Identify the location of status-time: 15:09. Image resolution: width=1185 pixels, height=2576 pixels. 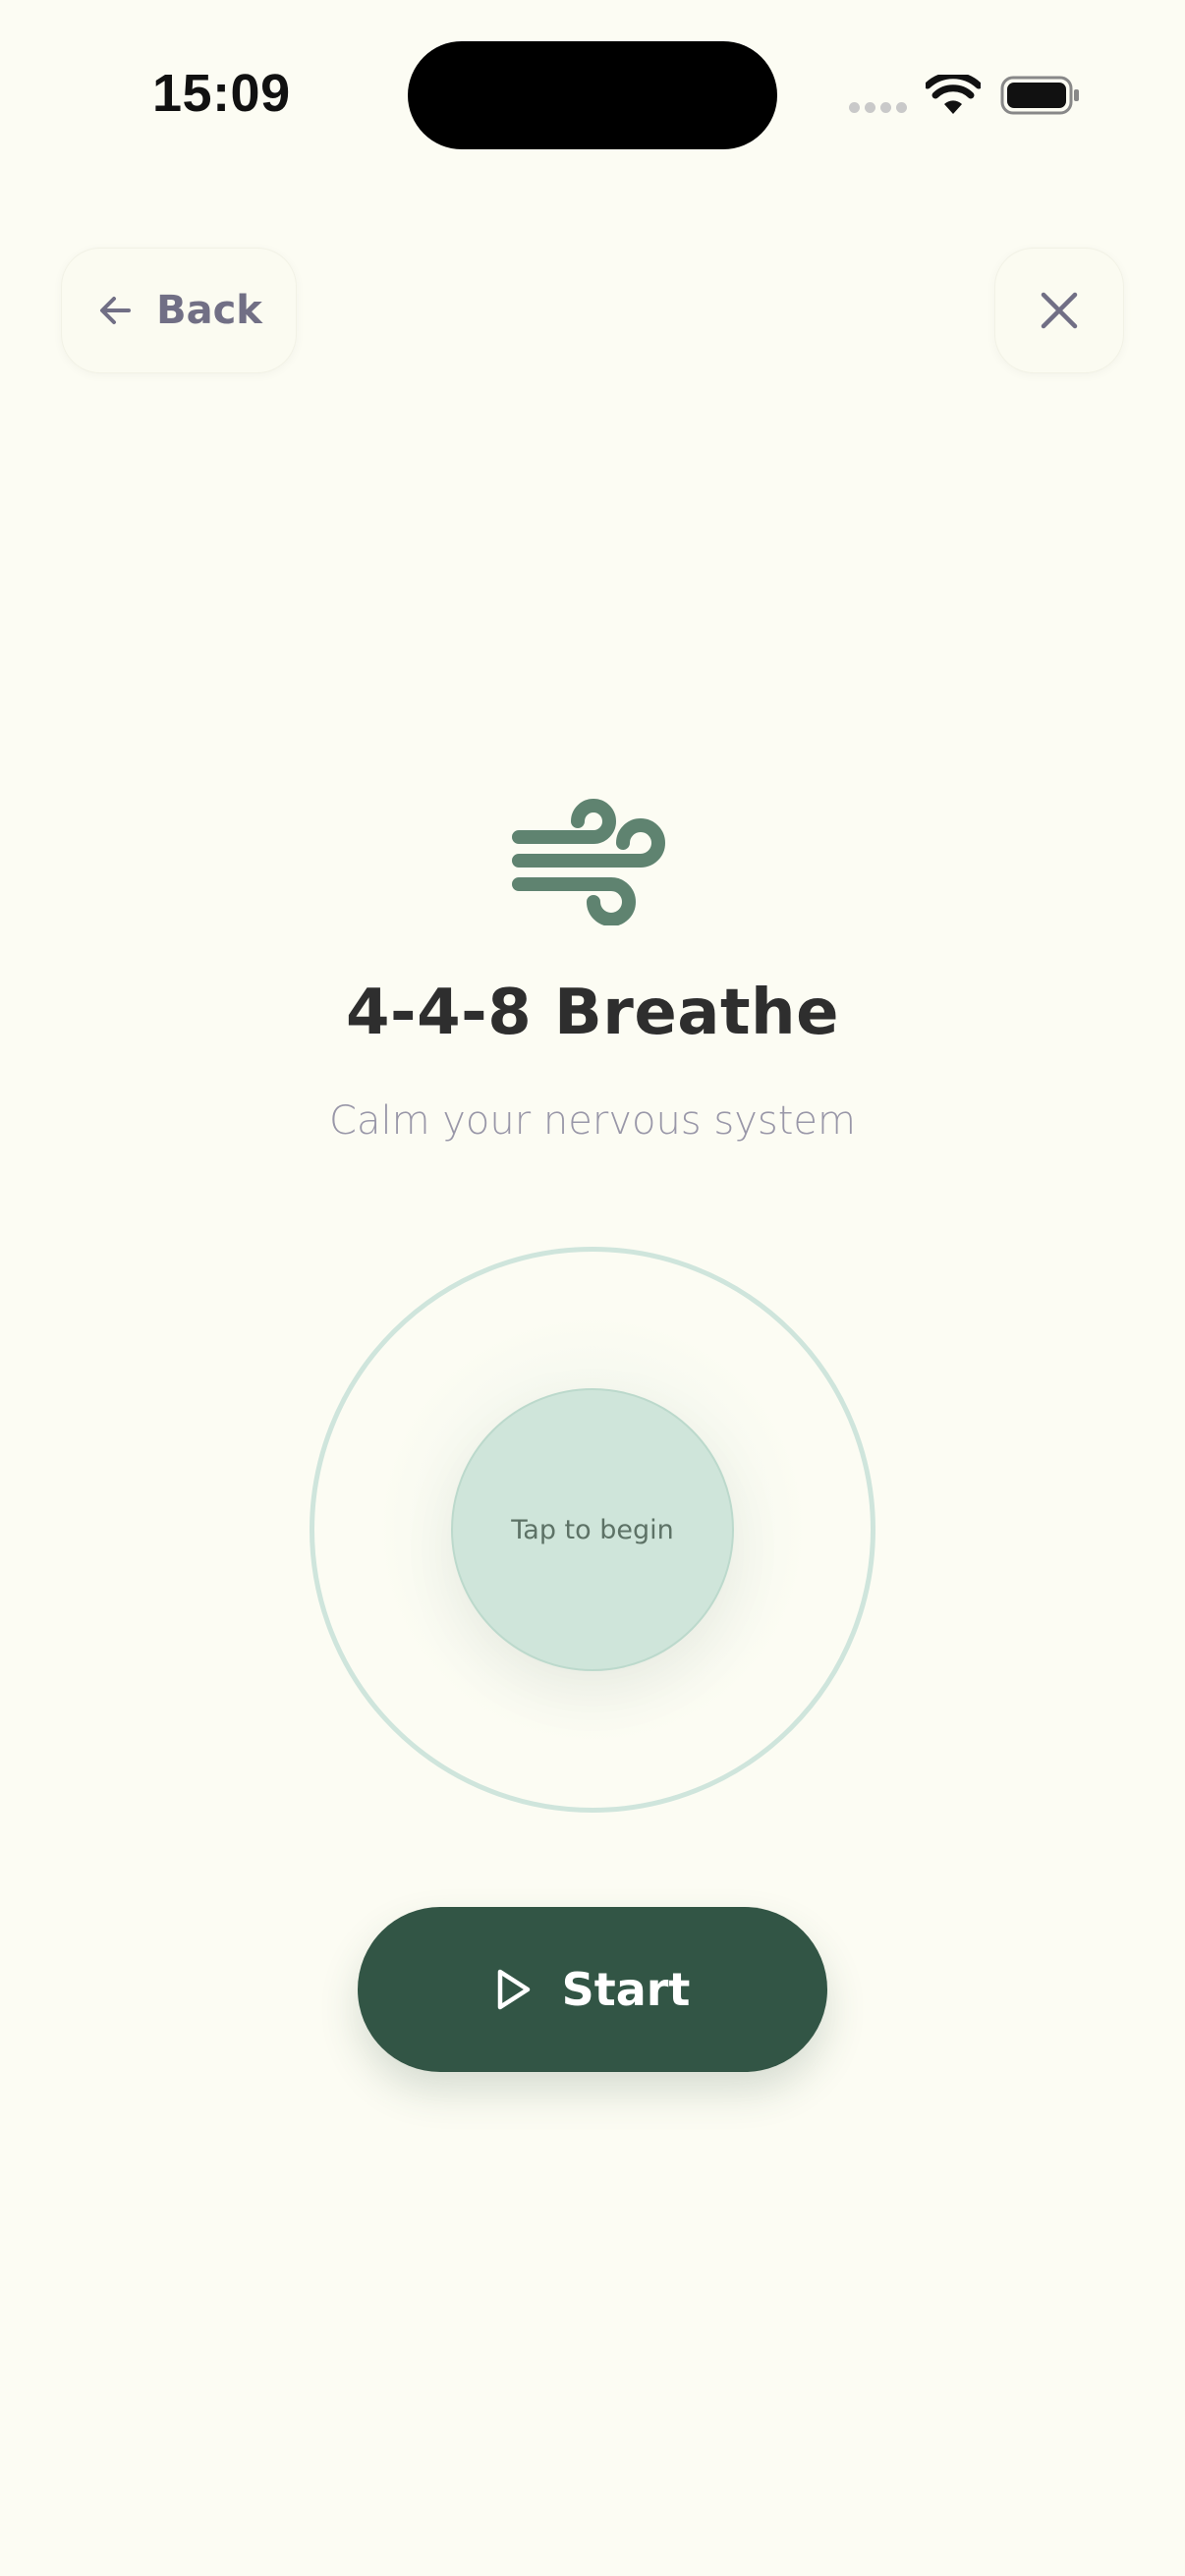
(222, 93).